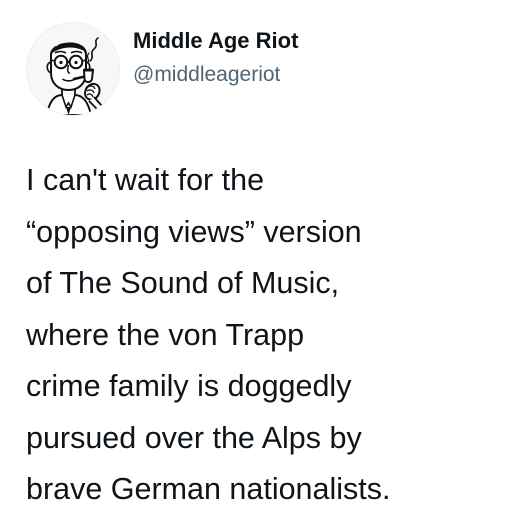 The width and height of the screenshot is (514, 528). Describe the element at coordinates (145, 180) in the screenshot. I see `tweet-text-line: I can't wait for the` at that location.